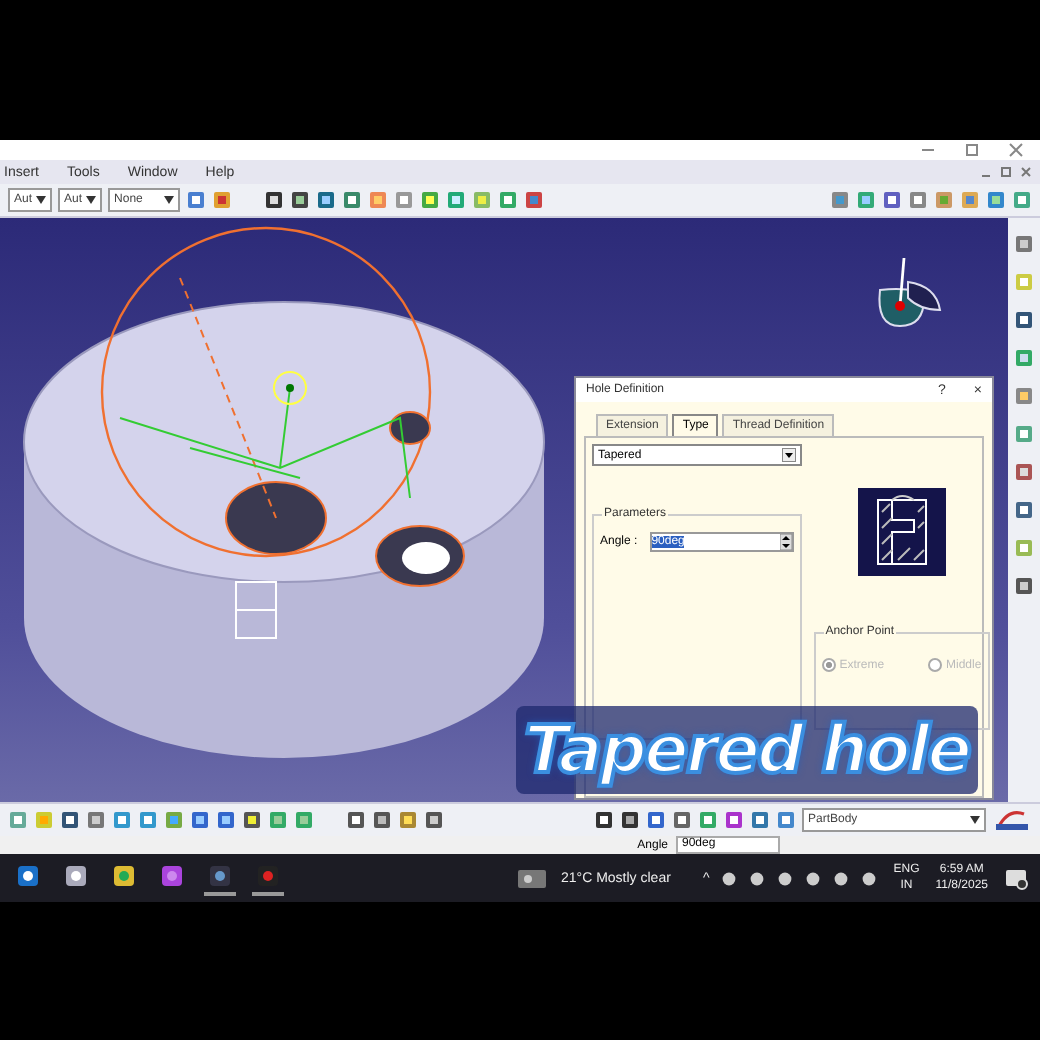 This screenshot has width=1040, height=1040. I want to click on notifications-icon, so click(1016, 878).